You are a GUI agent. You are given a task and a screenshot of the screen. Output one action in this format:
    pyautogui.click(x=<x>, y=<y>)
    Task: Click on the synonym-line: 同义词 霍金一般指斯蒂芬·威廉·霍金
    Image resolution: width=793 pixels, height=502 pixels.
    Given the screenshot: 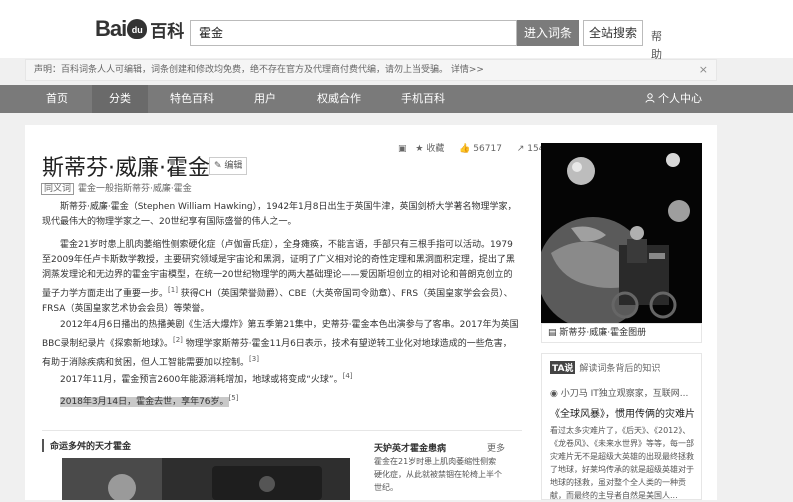 What is the action you would take?
    pyautogui.click(x=116, y=188)
    